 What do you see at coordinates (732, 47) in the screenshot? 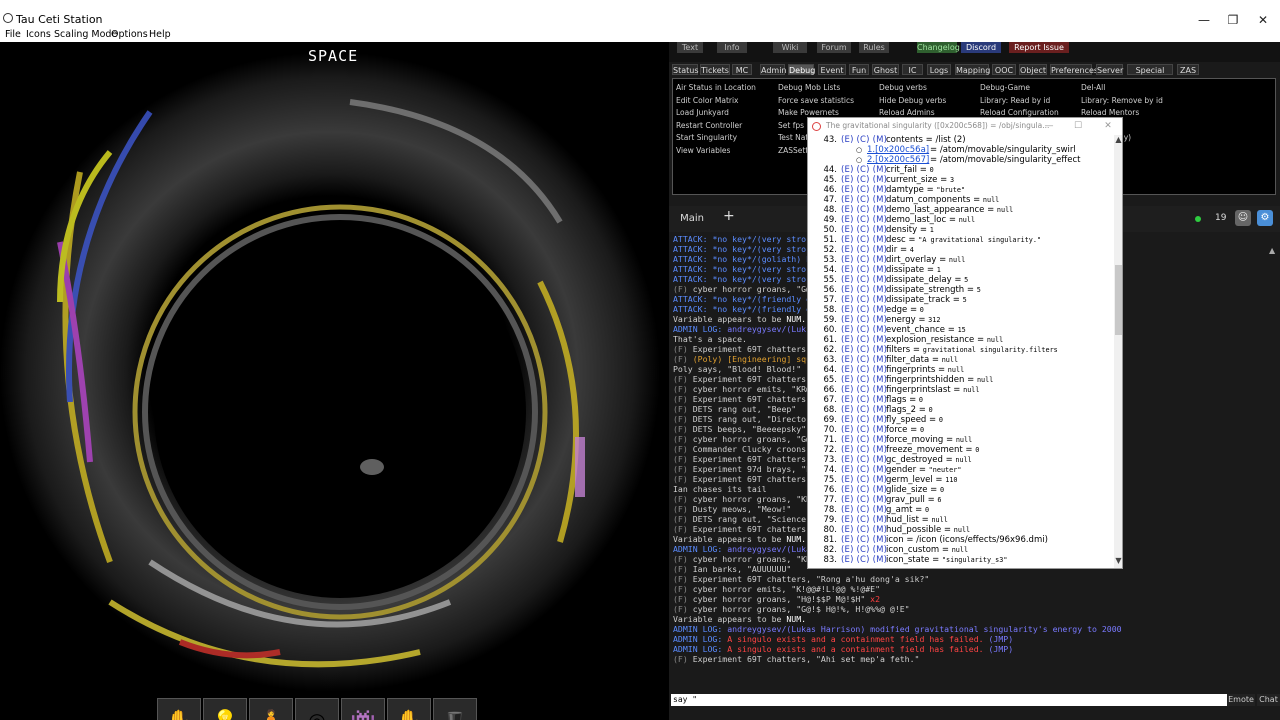
I see `link-info: Info` at bounding box center [732, 47].